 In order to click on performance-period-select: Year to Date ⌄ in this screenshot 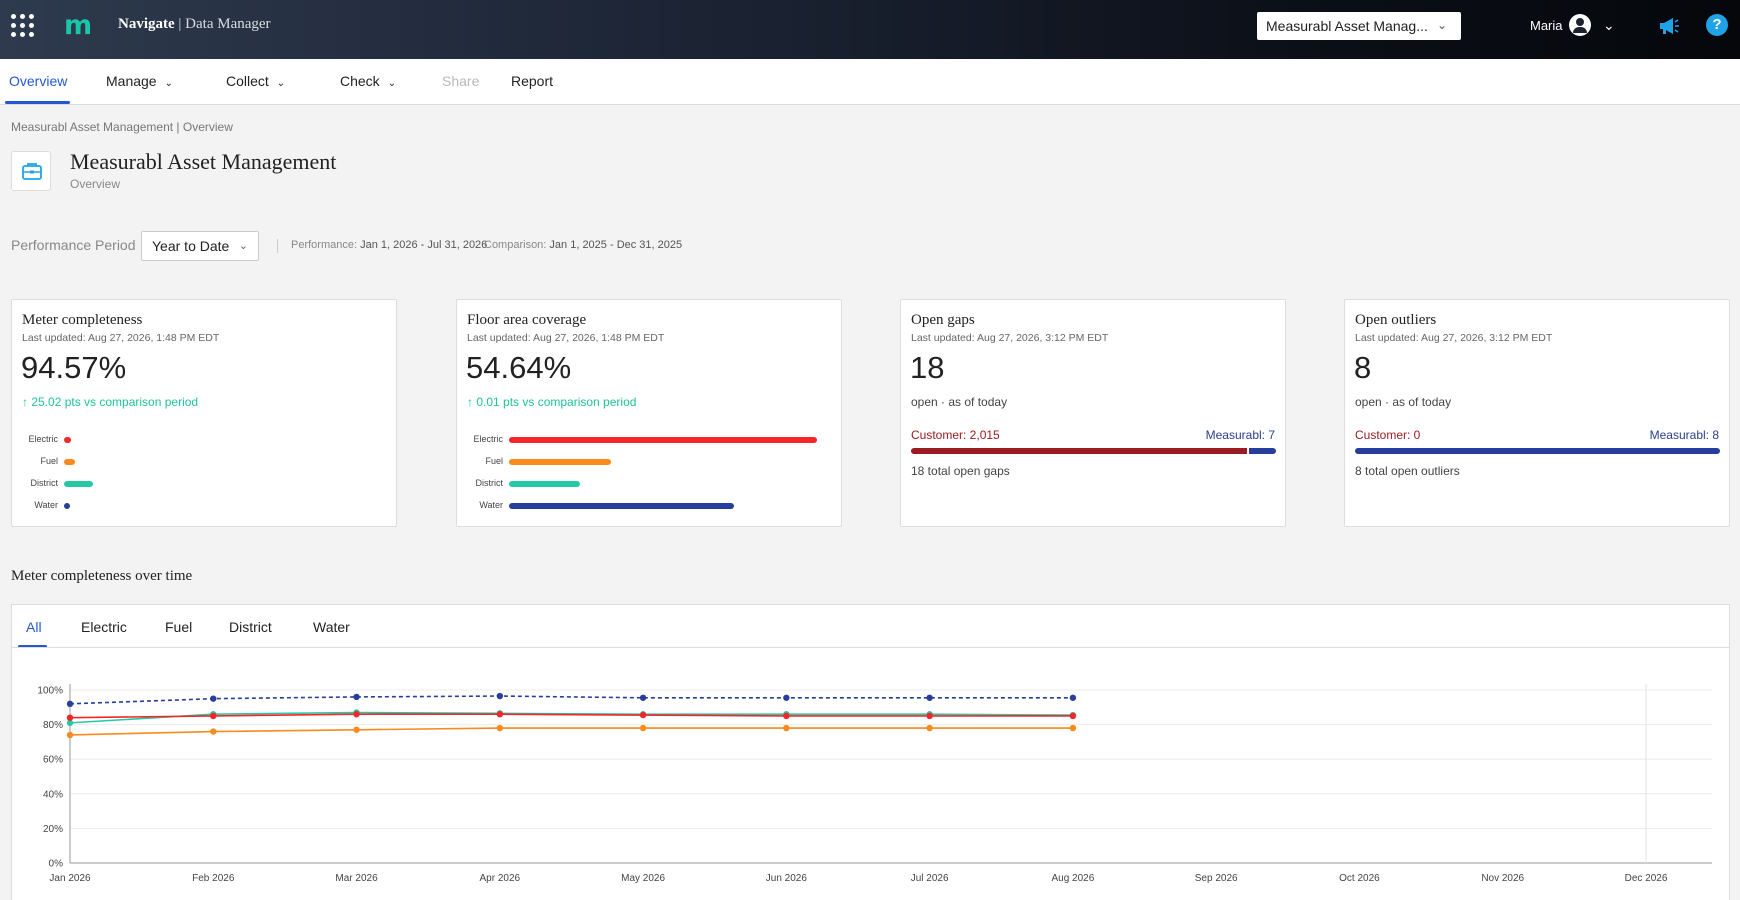, I will do `click(200, 246)`.